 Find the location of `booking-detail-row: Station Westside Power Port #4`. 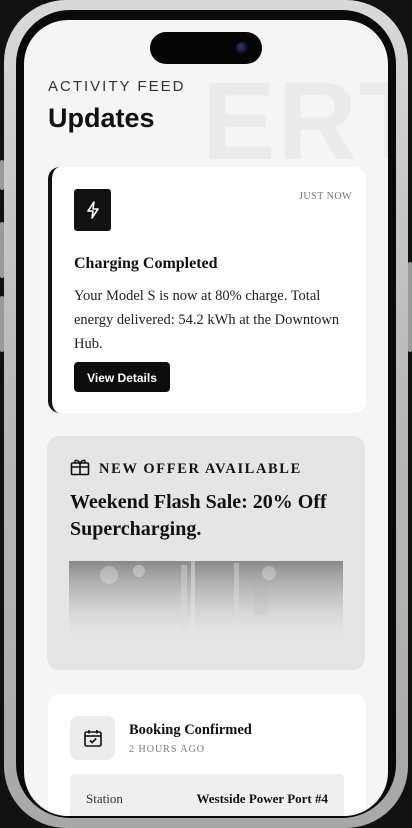

booking-detail-row: Station Westside Power Port #4 is located at coordinates (207, 795).